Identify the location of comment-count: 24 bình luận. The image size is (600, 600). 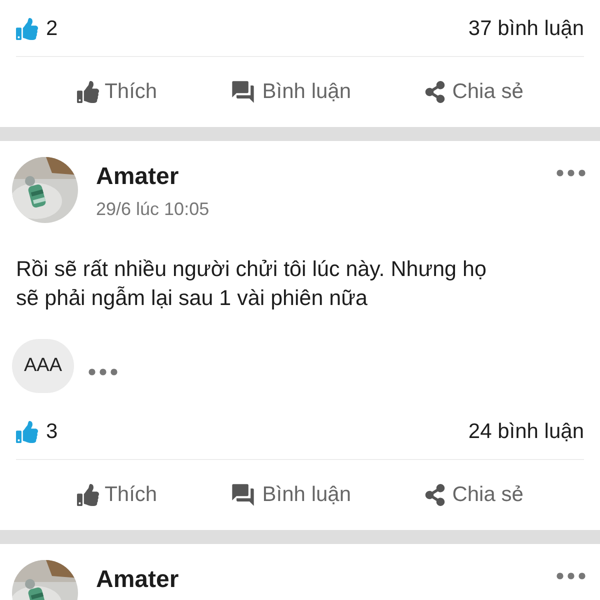
(526, 432).